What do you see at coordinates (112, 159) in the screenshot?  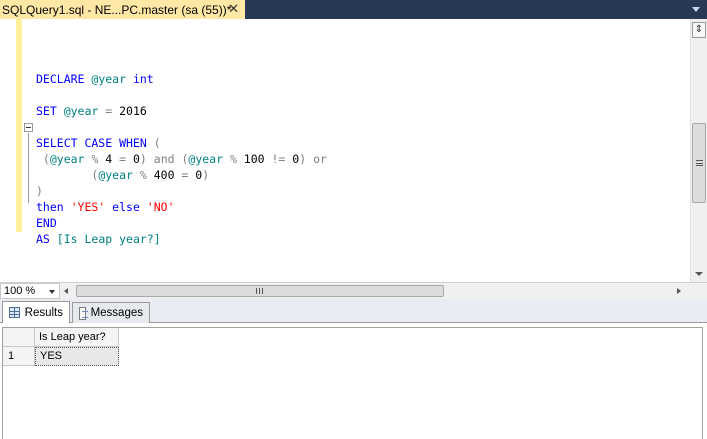 I see `code-token: 4` at bounding box center [112, 159].